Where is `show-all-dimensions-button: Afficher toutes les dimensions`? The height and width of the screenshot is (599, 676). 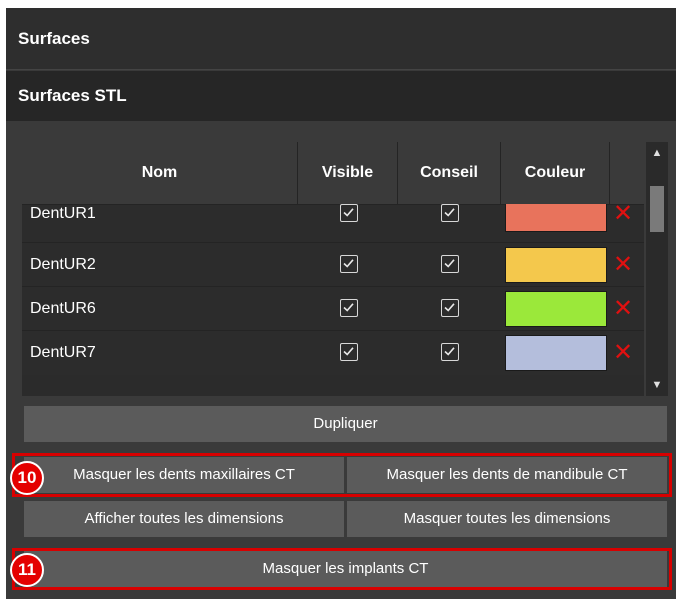 show-all-dimensions-button: Afficher toutes les dimensions is located at coordinates (184, 519).